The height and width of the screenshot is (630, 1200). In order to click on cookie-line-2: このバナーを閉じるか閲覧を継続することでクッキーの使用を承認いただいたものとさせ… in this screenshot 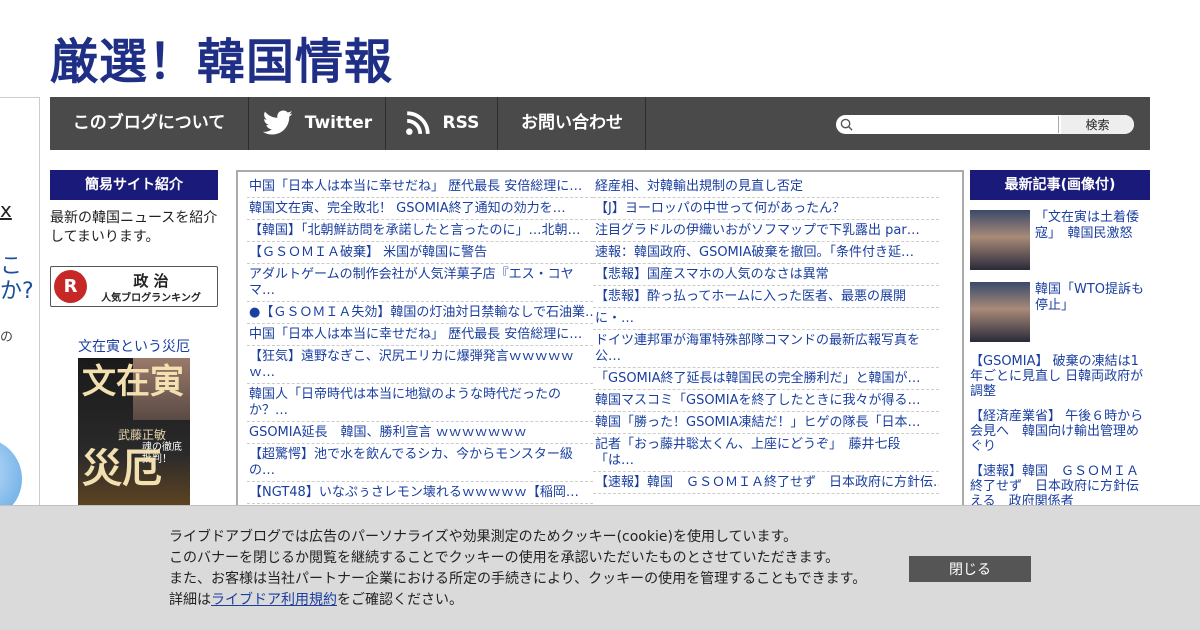, I will do `click(504, 558)`.